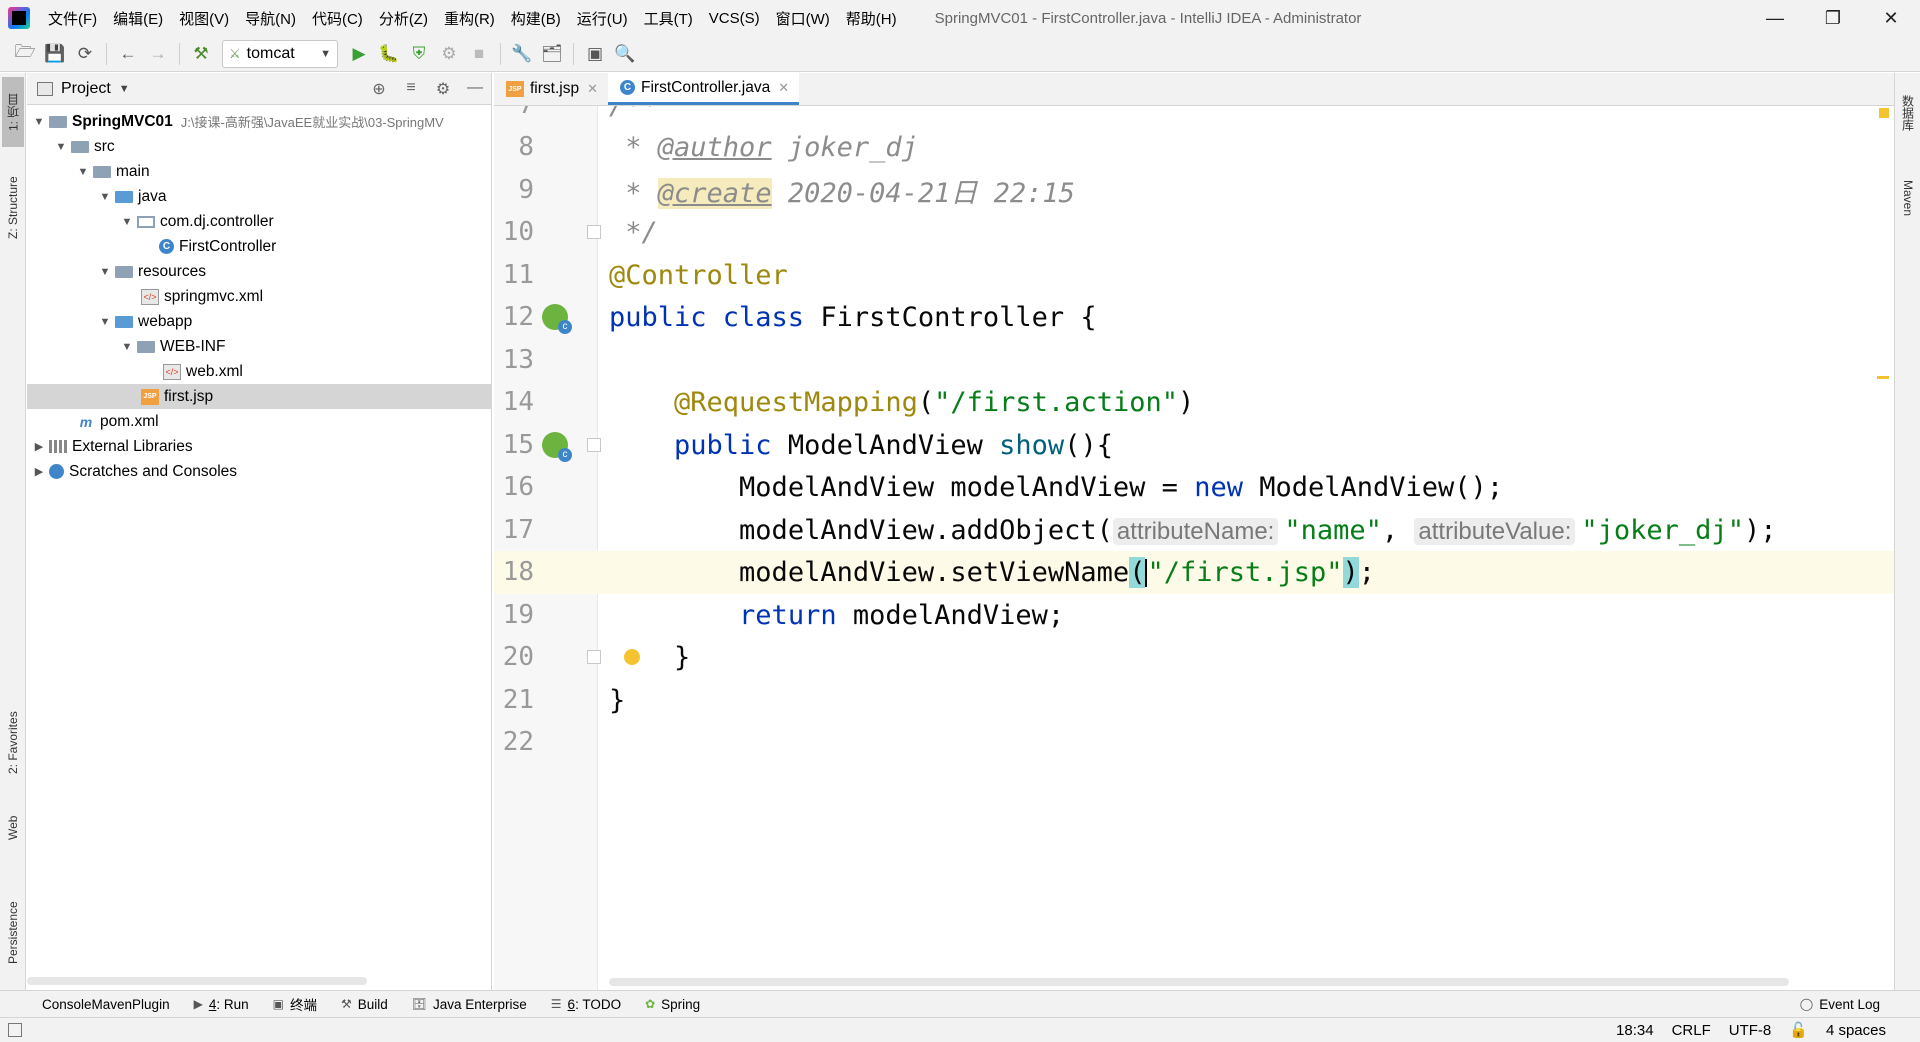 This screenshot has width=1920, height=1042. I want to click on search-icon: 🔍, so click(625, 54).